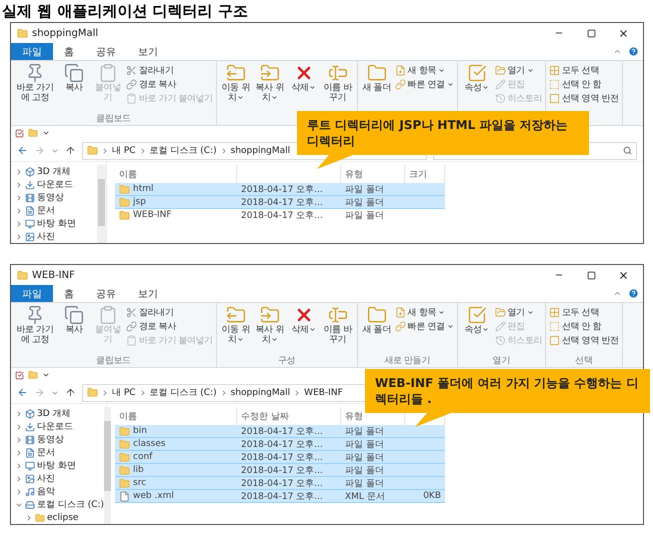 The image size is (653, 534). Describe the element at coordinates (280, 431) in the screenshot. I see `file-row: bin 2018-04-17 오후... 파일 폴더` at that location.